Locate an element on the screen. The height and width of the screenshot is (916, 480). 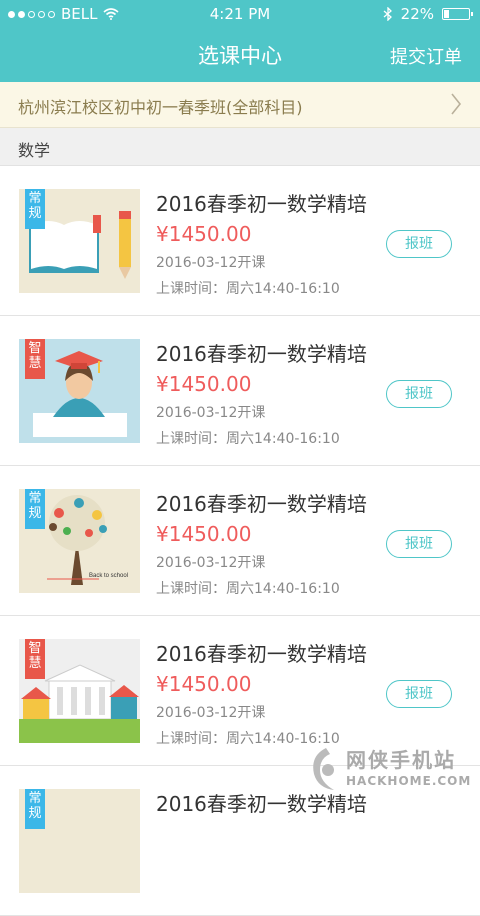
course-thumbnail: Back to school 常规 is located at coordinates (79, 541).